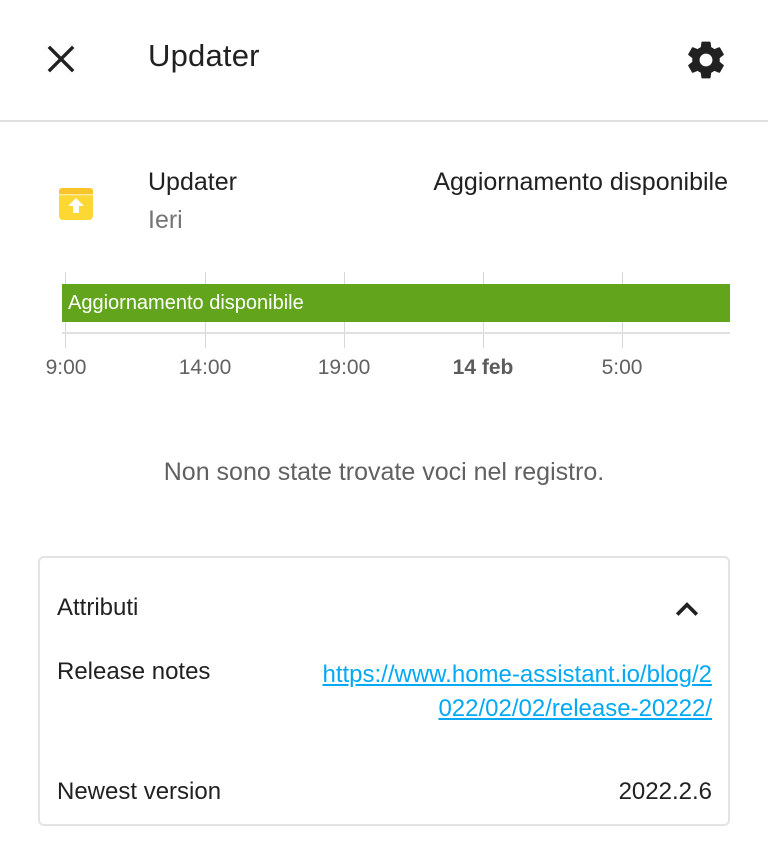  What do you see at coordinates (66, 367) in the screenshot?
I see `tick-label: 9:00` at bounding box center [66, 367].